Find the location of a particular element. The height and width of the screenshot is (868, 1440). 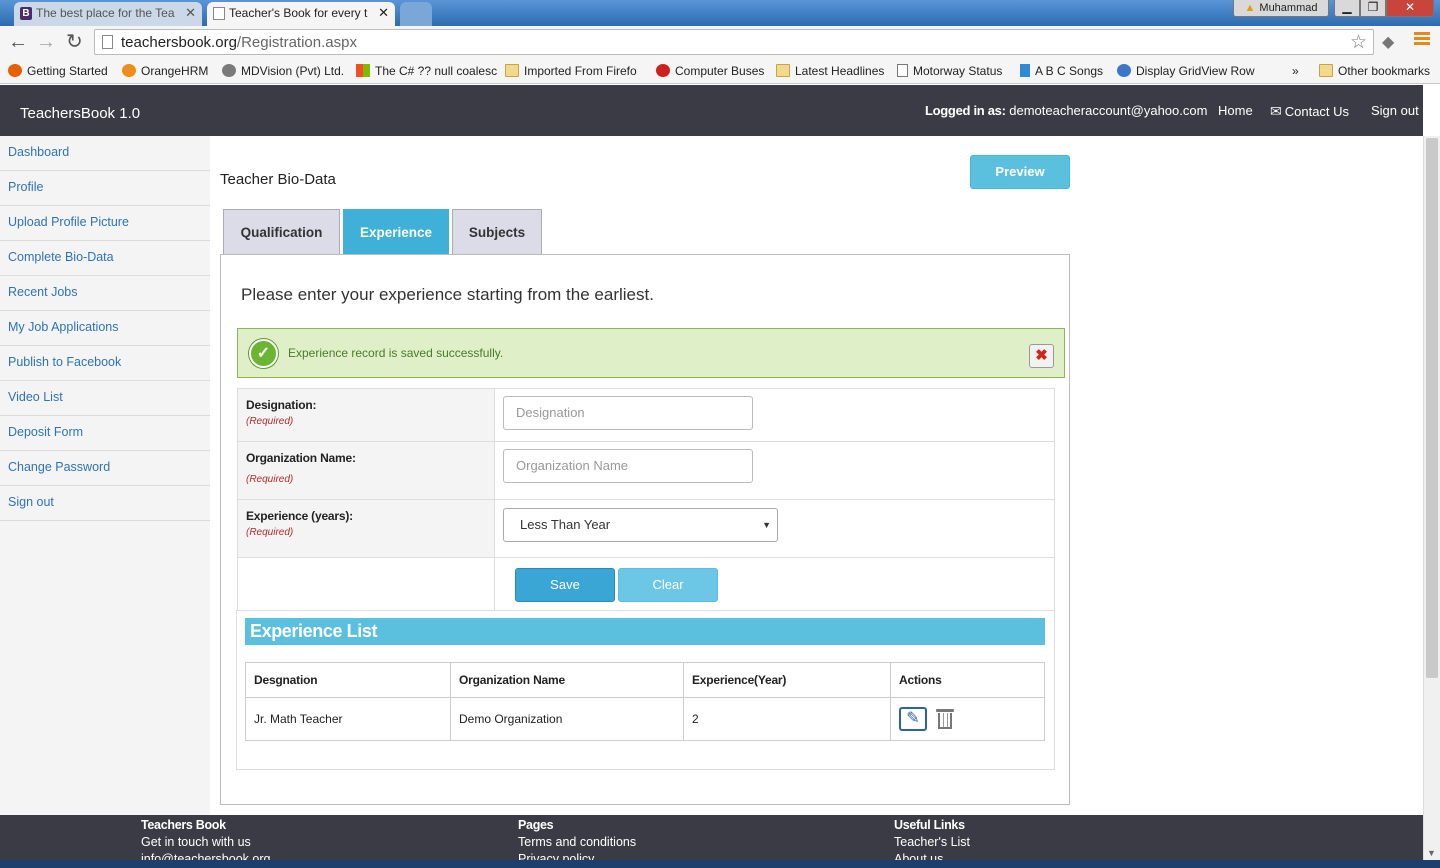

address-bar: teachersbook.org/Registration.aspx ☆ is located at coordinates (734, 42).